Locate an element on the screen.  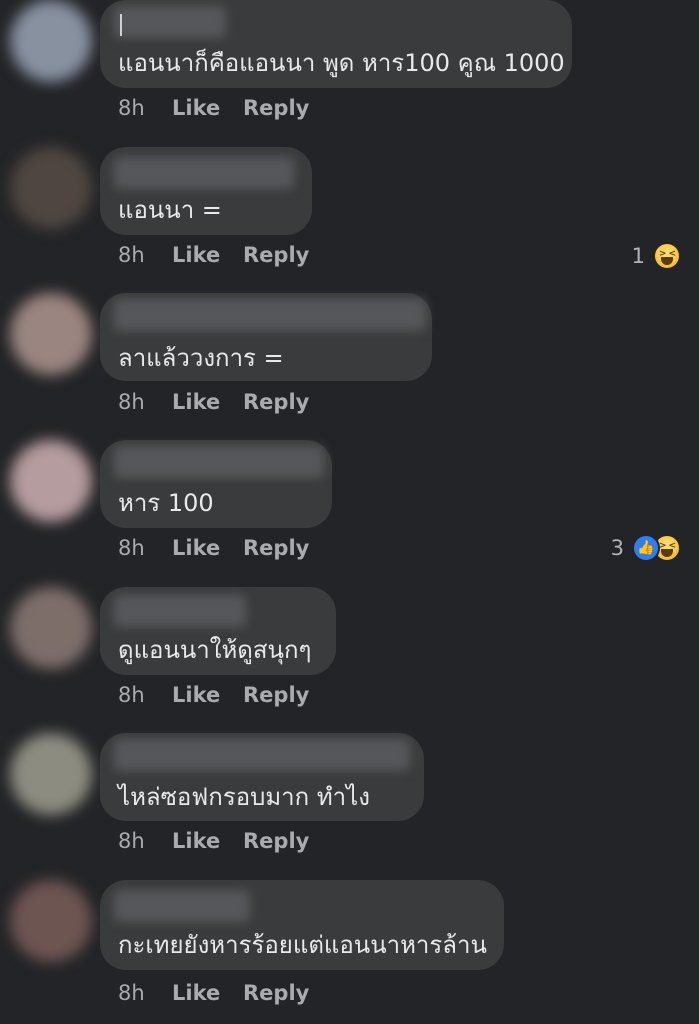
comment-bubble: หาร 100 is located at coordinates (216, 484).